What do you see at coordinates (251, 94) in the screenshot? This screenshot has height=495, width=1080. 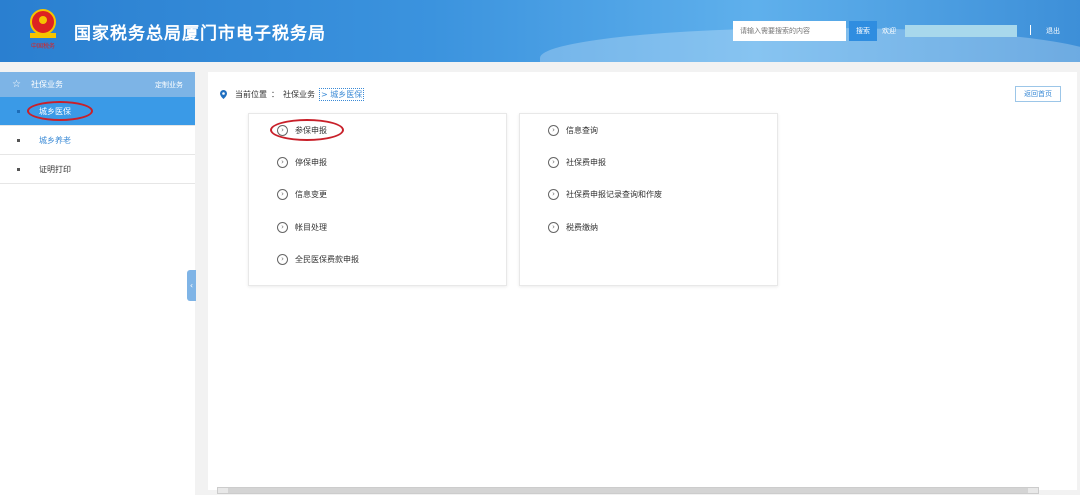 I see `breadcrumb-label: 当前位置` at bounding box center [251, 94].